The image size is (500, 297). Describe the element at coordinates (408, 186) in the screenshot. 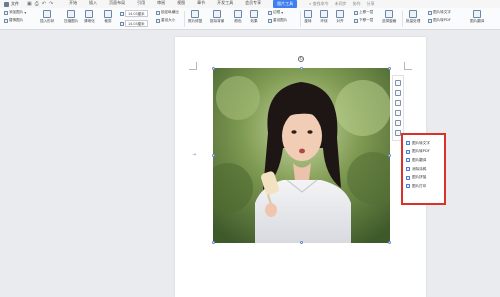

I see `print-icon` at that location.